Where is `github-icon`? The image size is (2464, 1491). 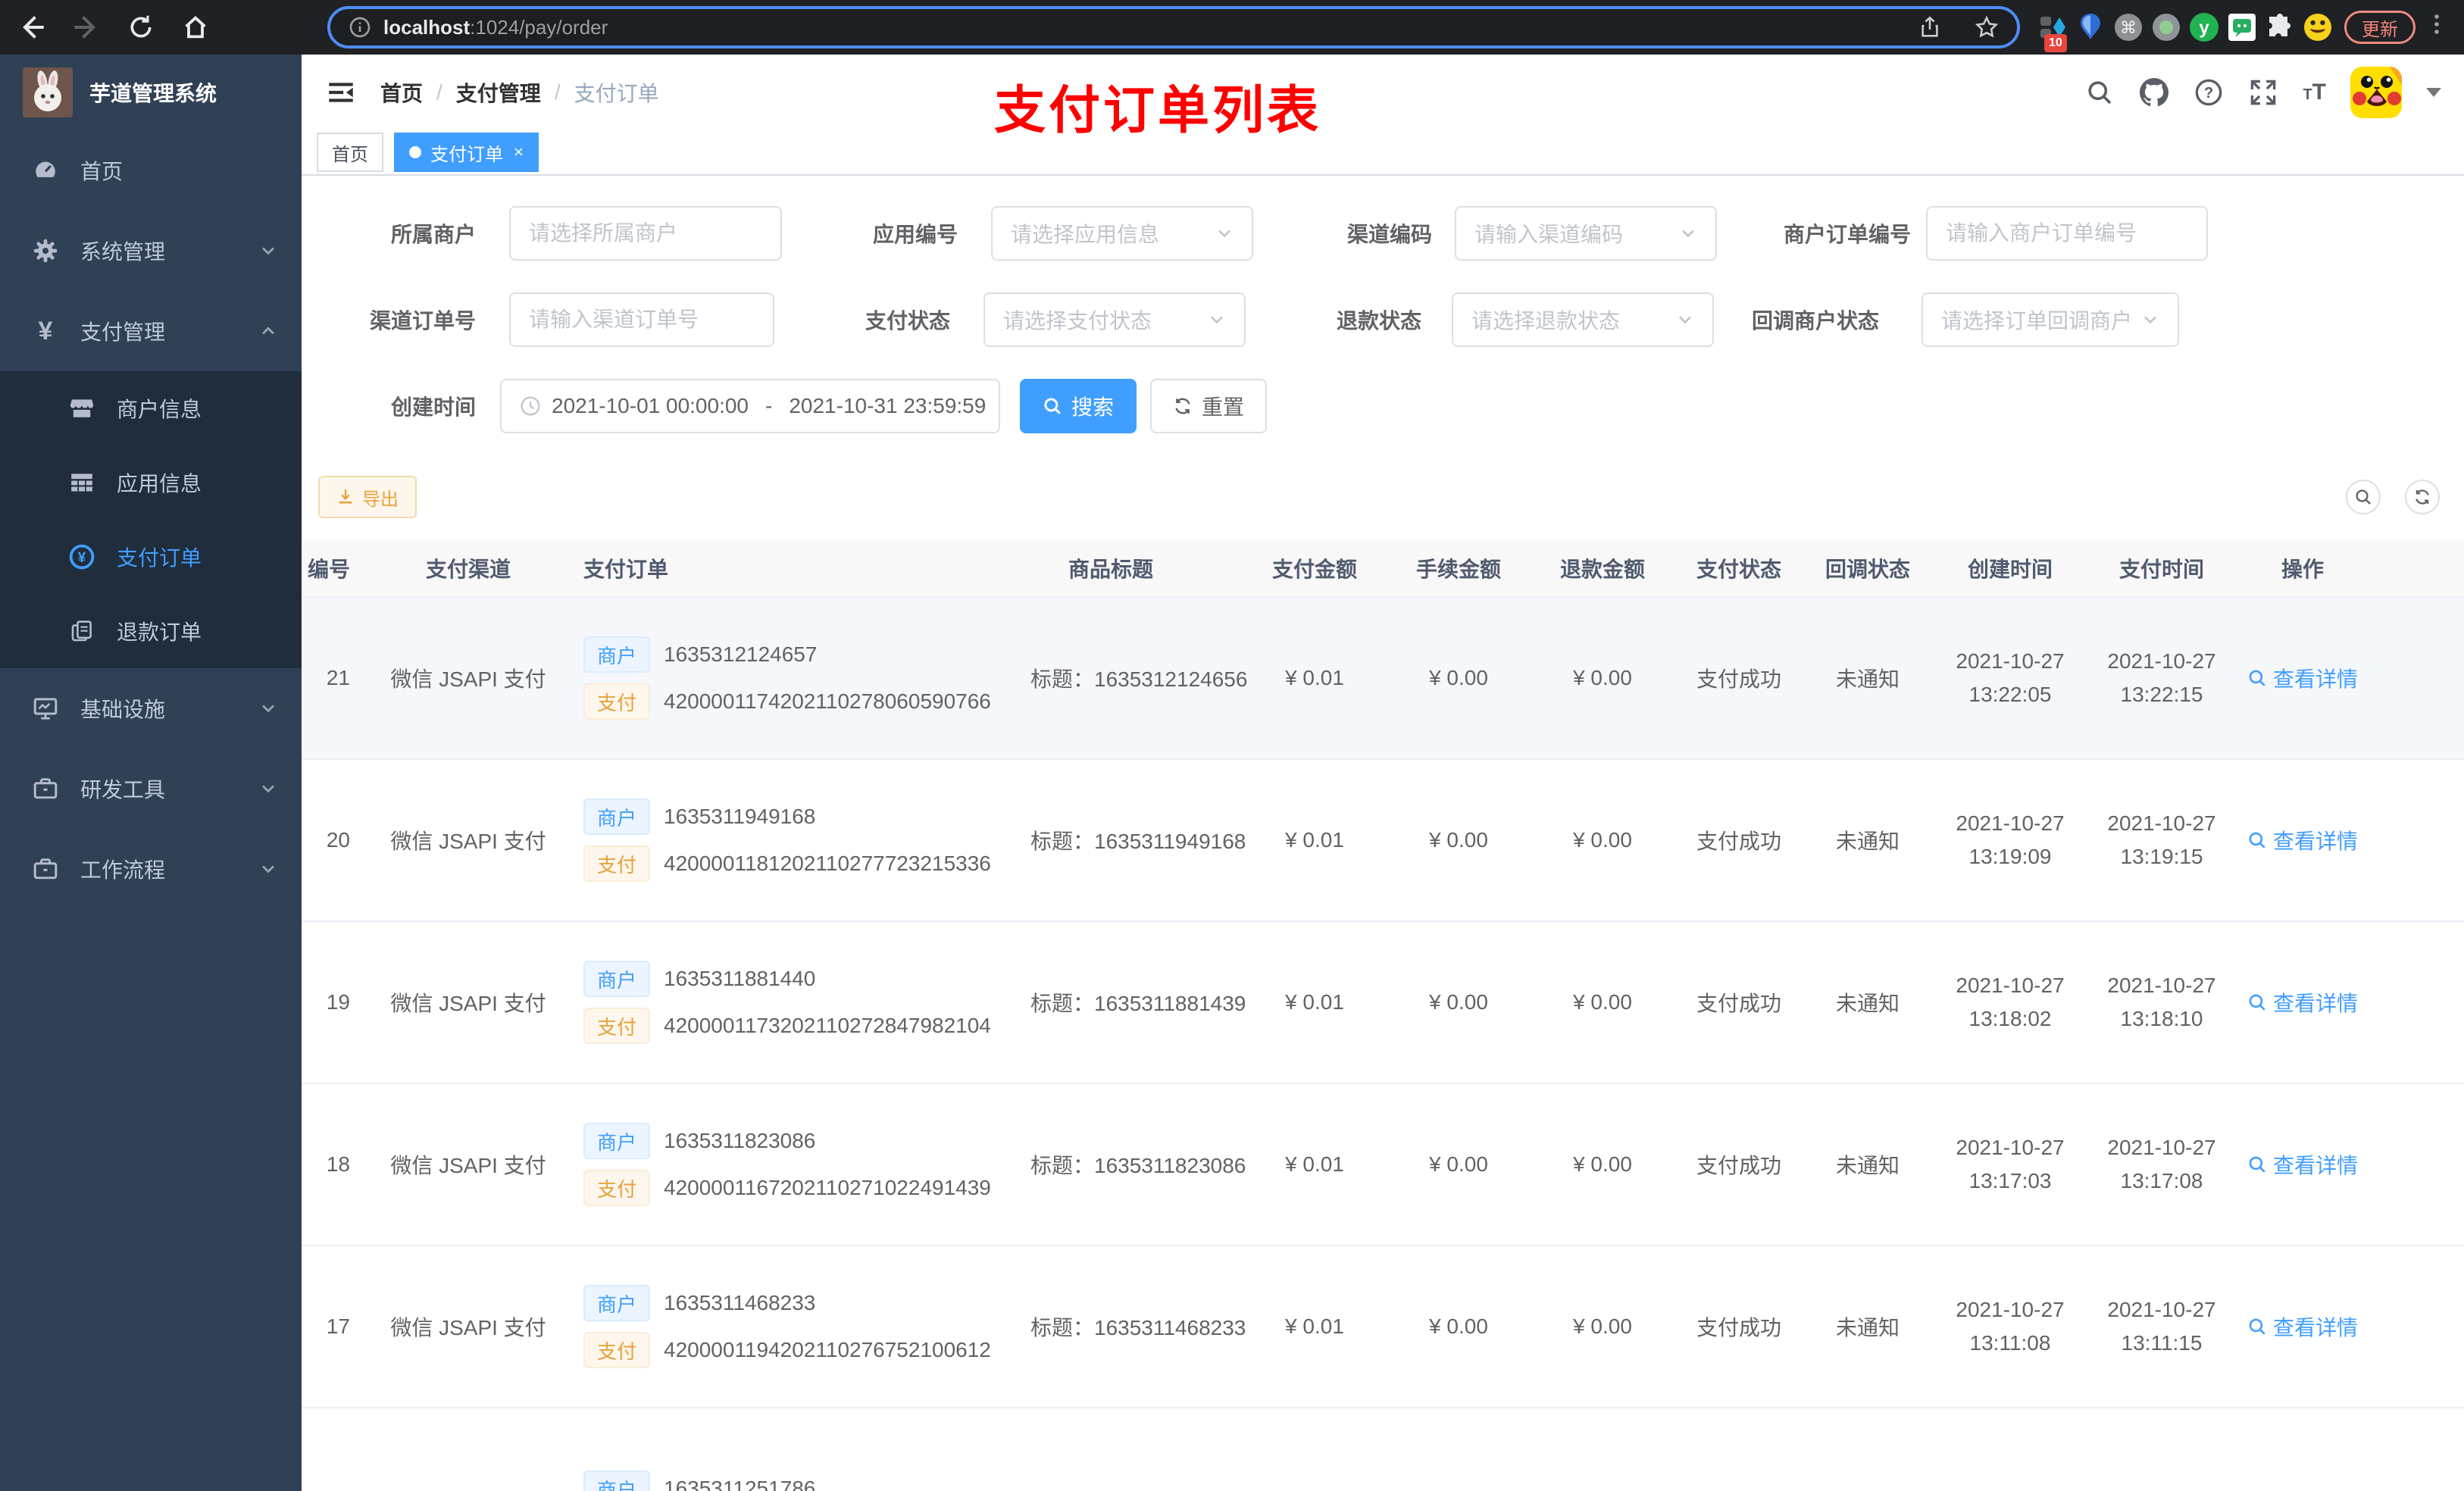 github-icon is located at coordinates (2154, 92).